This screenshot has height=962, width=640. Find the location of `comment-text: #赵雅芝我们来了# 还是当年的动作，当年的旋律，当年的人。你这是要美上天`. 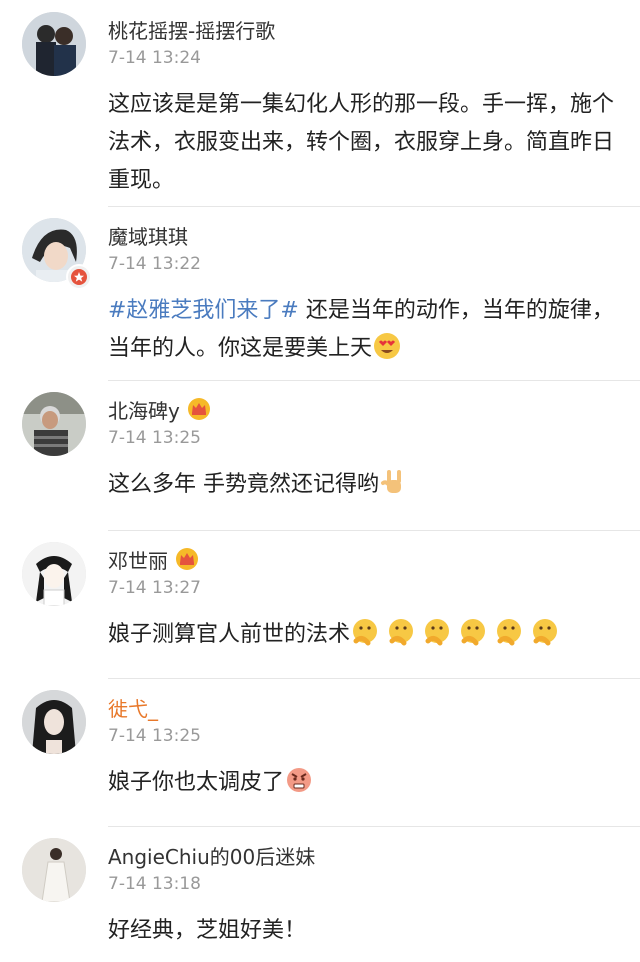

comment-text: #赵雅芝我们来了# 还是当年的动作，当年的旋律，当年的人。你这是要美上天 is located at coordinates (362, 330).